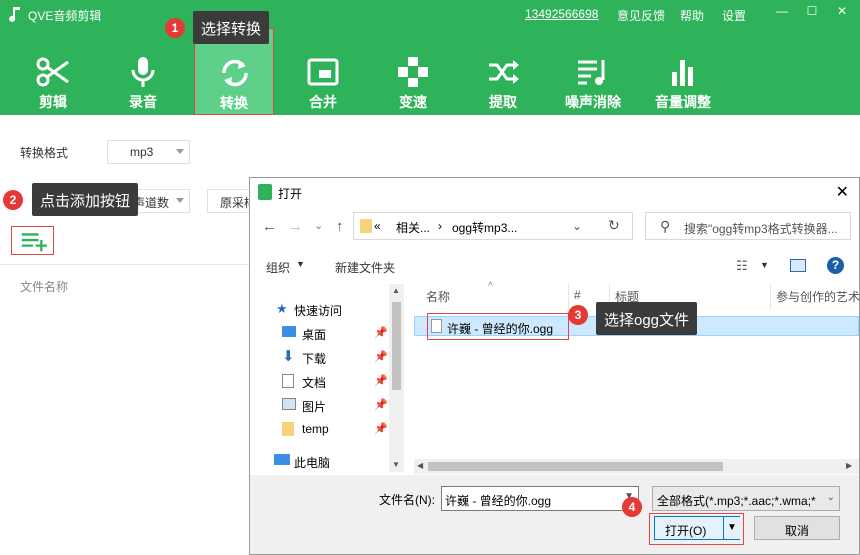 The width and height of the screenshot is (860, 555). Describe the element at coordinates (325, 462) in the screenshot. I see `nav-item-this-pc: 此电脑` at that location.